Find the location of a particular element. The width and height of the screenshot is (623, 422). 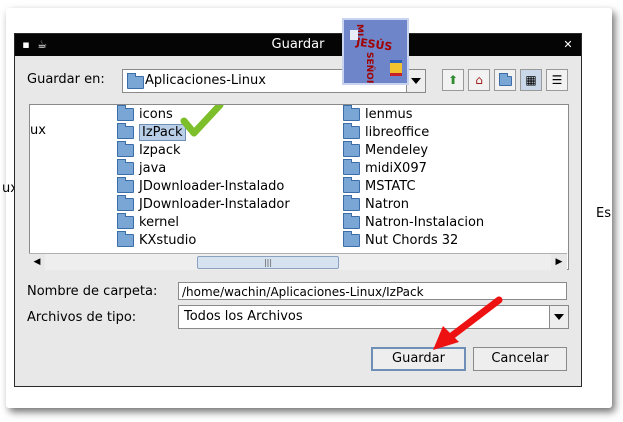

scroll-left-icon: ◀ is located at coordinates (37, 262).